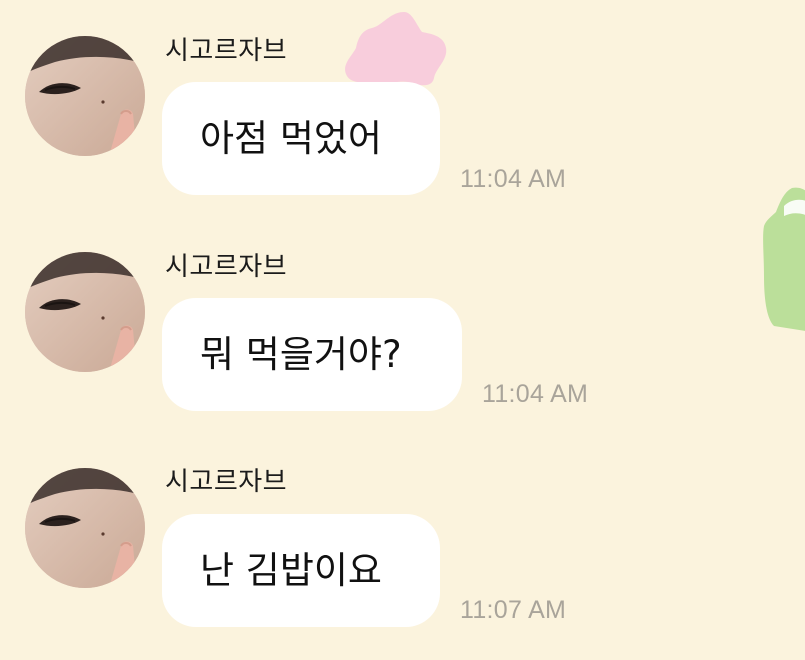 Image resolution: width=805 pixels, height=660 pixels. Describe the element at coordinates (301, 570) in the screenshot. I see `message-bubble: 난 김밥이요` at that location.